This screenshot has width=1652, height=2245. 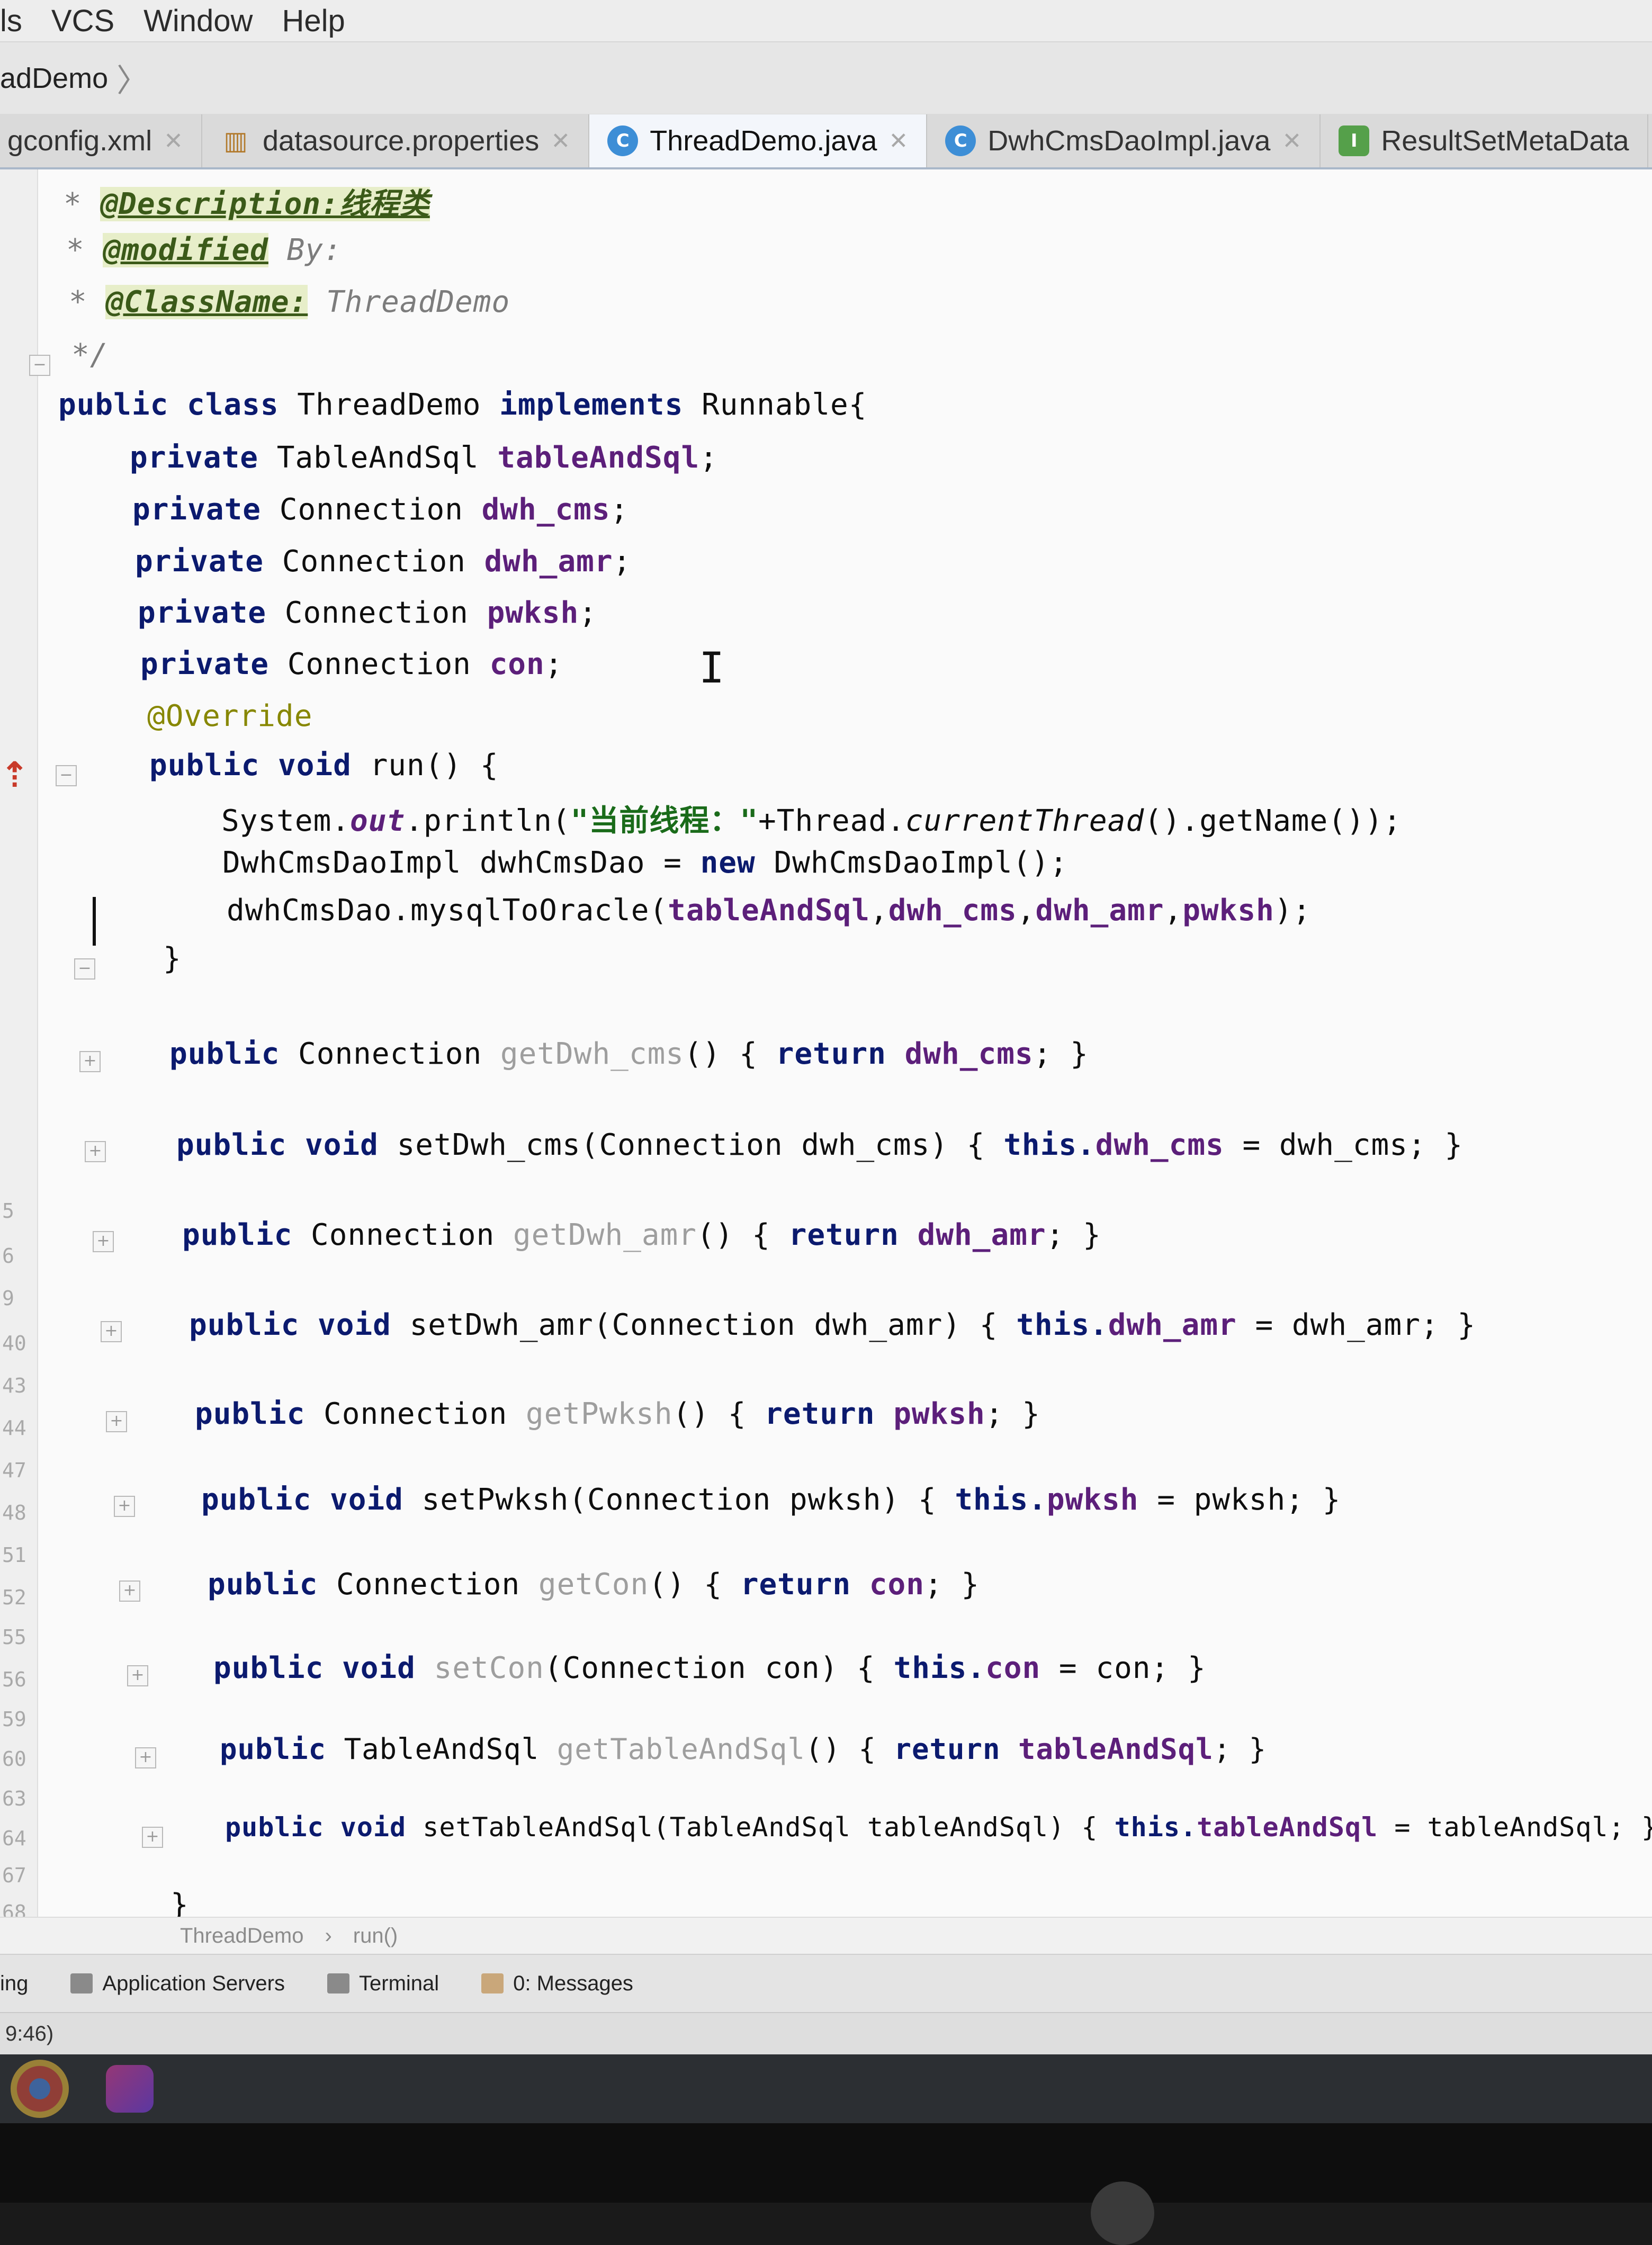 I want to click on code-token: setCon, so click(x=489, y=1668).